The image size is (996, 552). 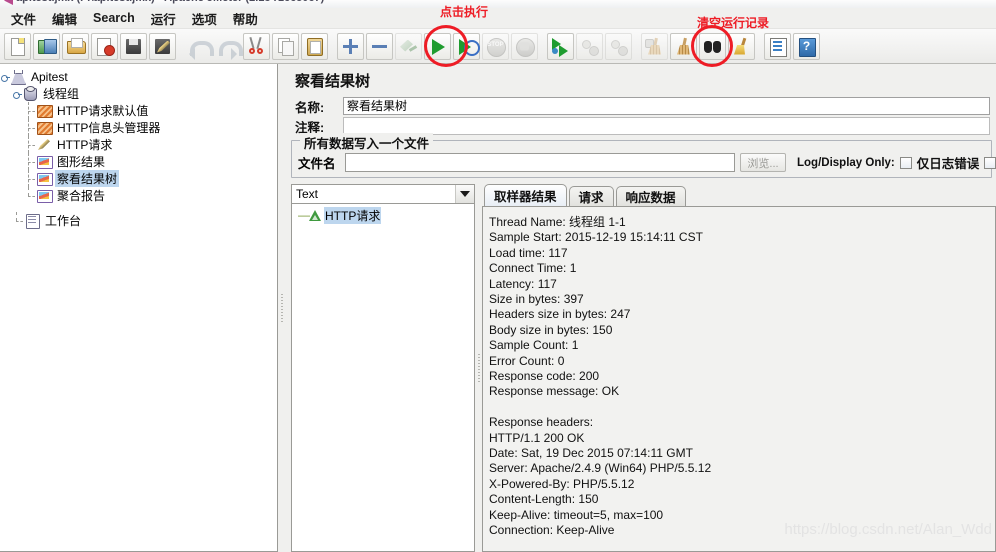 What do you see at coordinates (383, 378) in the screenshot?
I see `results-tree: — HTTP请求` at bounding box center [383, 378].